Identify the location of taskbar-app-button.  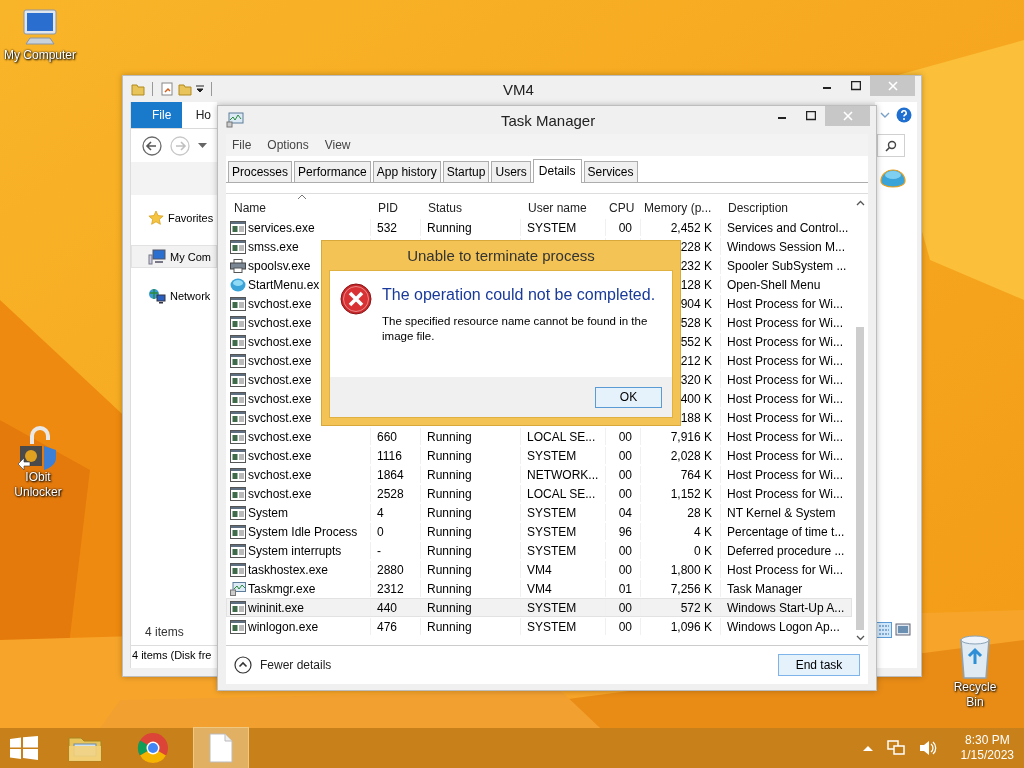
(221, 748).